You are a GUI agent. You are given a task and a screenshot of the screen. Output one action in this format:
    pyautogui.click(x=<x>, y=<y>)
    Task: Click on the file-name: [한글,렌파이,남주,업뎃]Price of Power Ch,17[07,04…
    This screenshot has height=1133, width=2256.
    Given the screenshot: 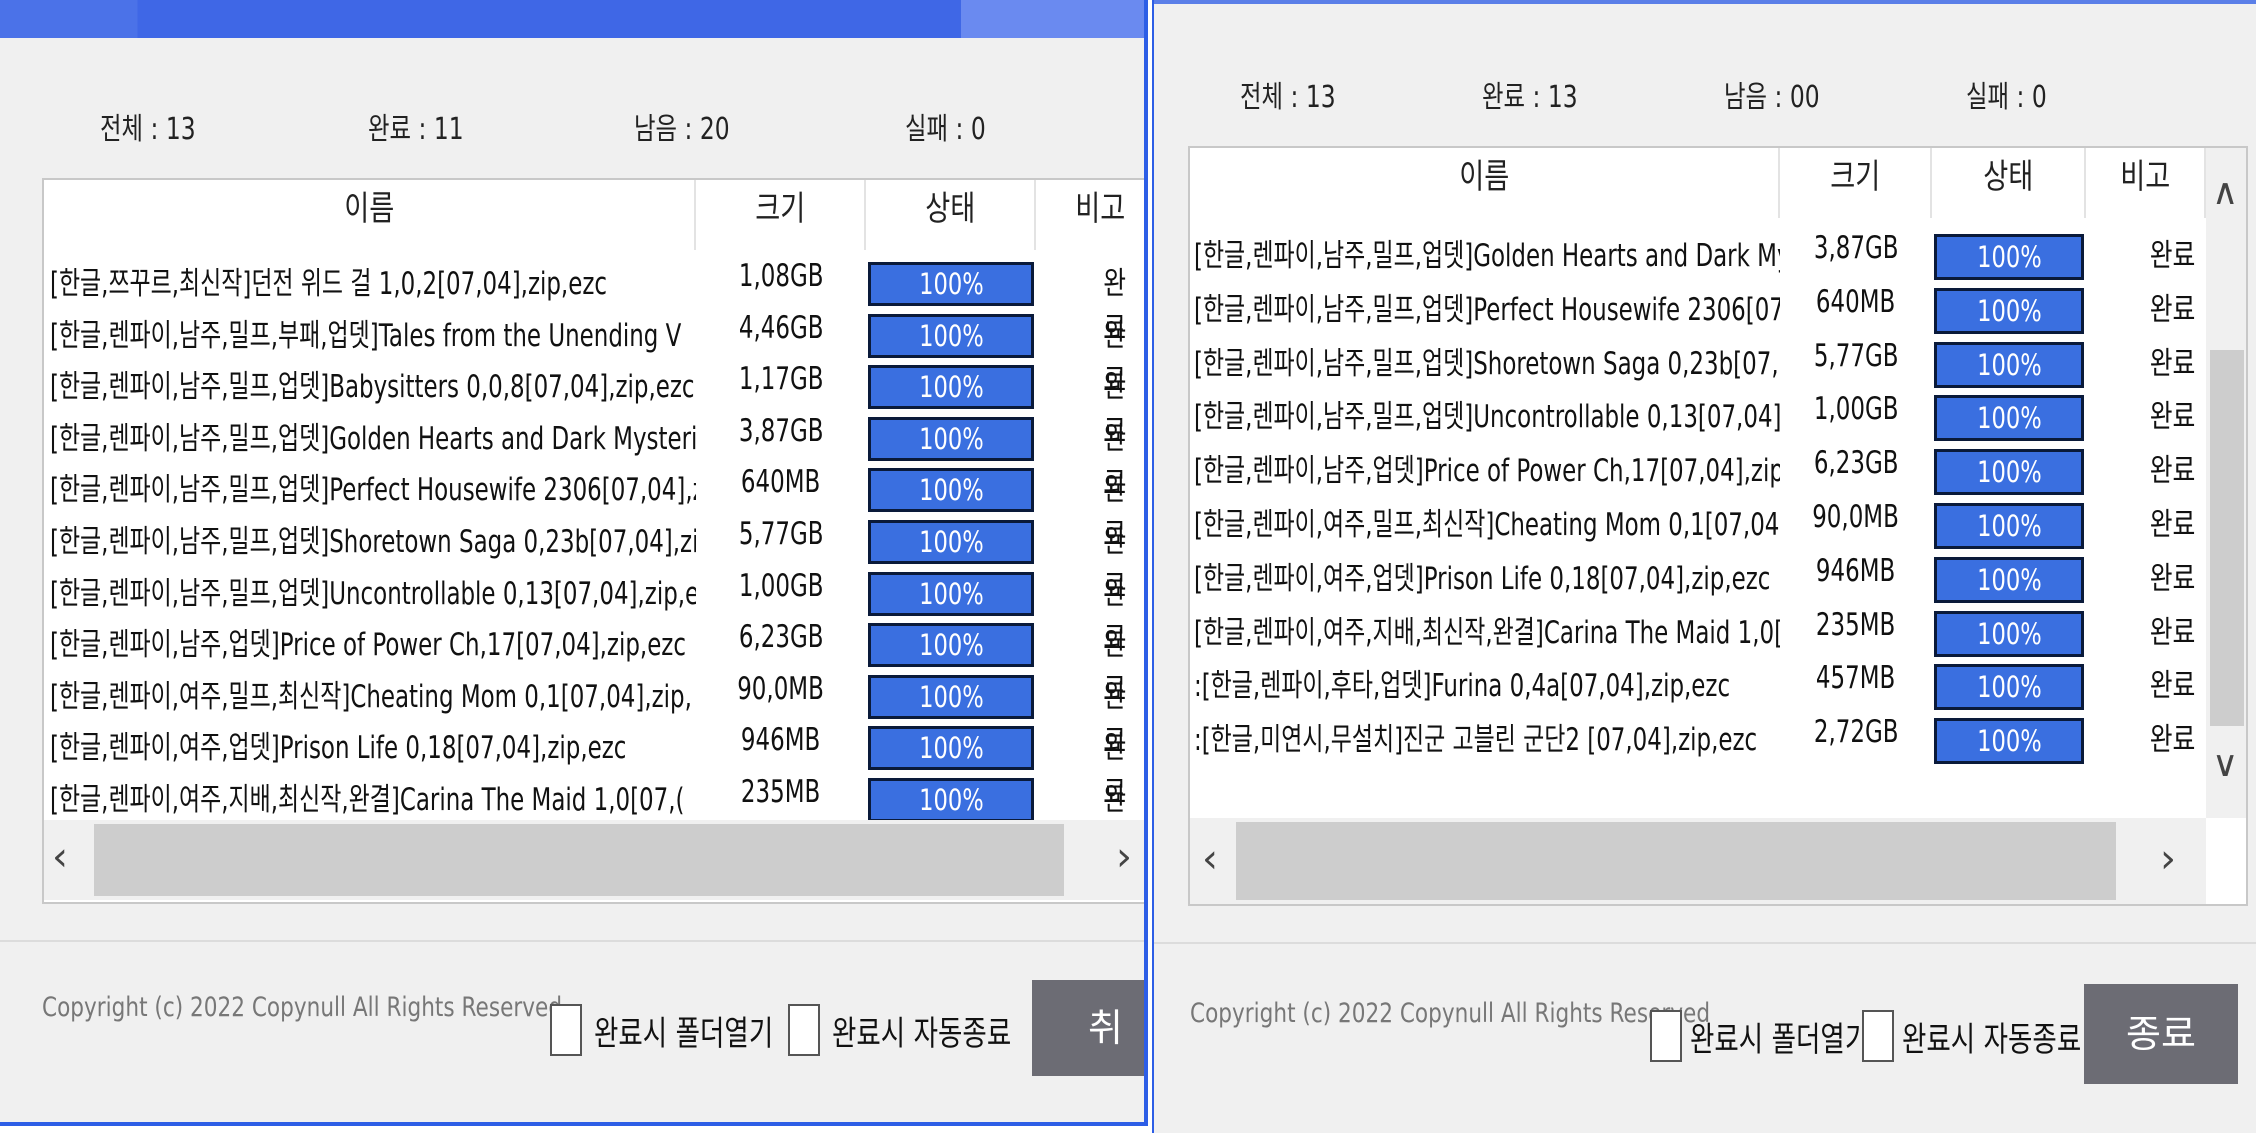 What is the action you would take?
    pyautogui.click(x=1487, y=471)
    